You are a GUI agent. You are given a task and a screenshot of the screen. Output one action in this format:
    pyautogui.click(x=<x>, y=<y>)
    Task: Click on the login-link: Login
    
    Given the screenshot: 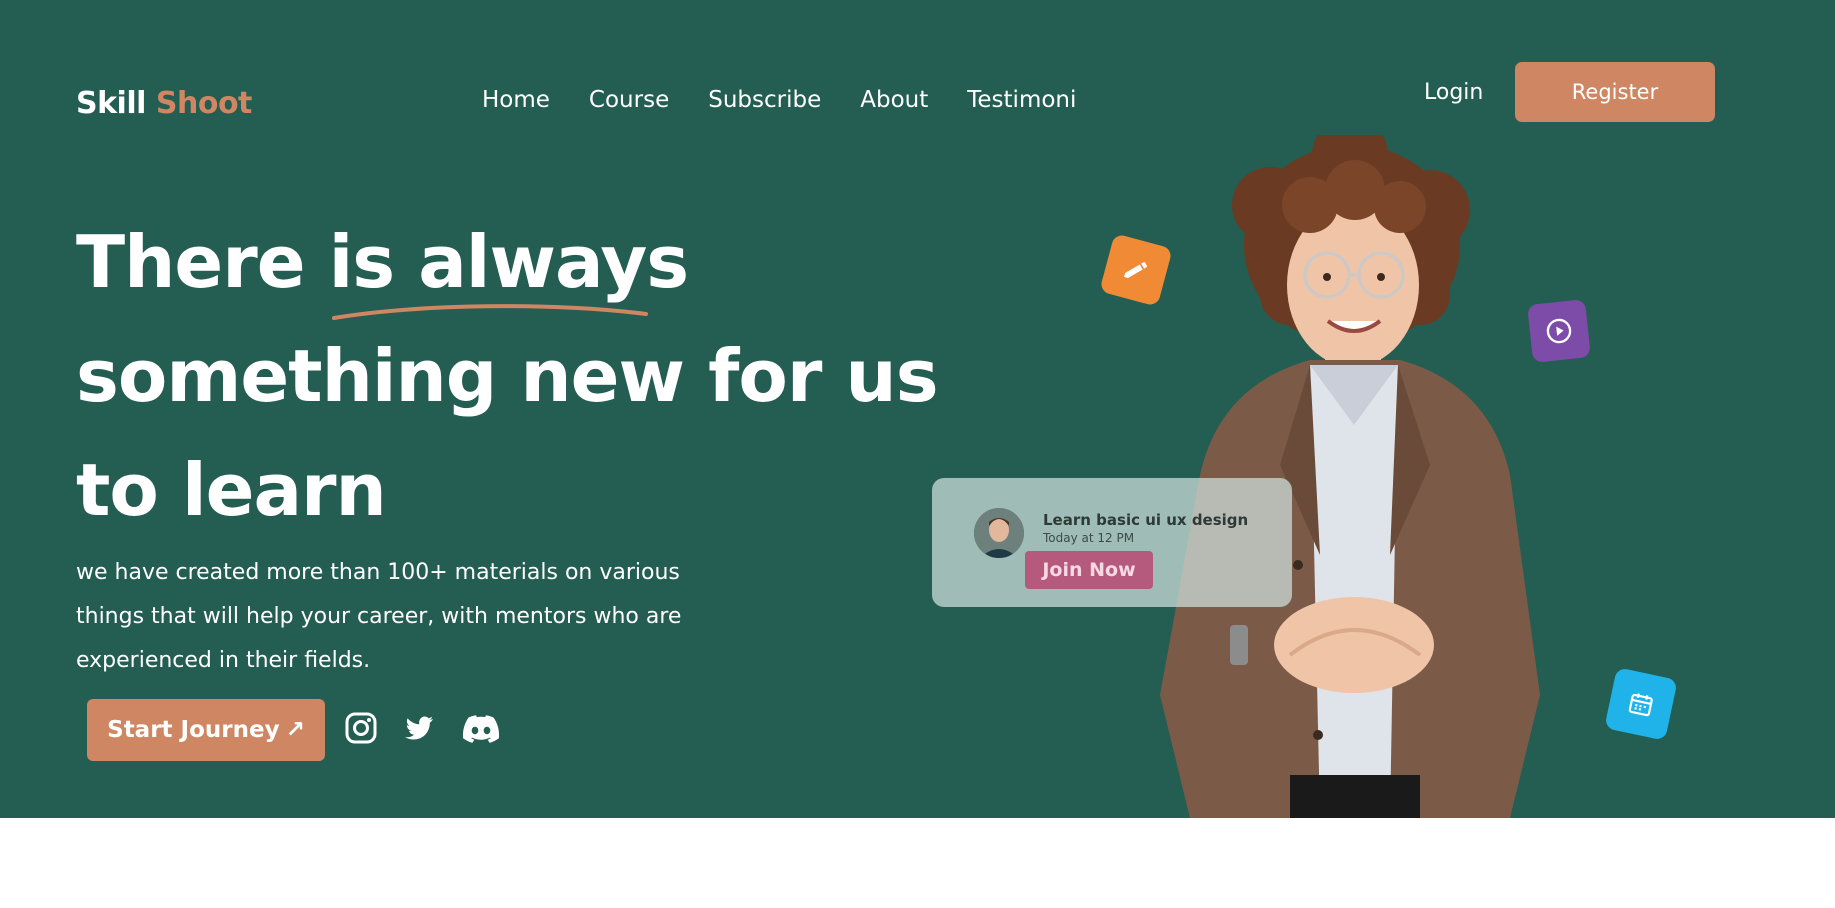 What is the action you would take?
    pyautogui.click(x=1453, y=93)
    